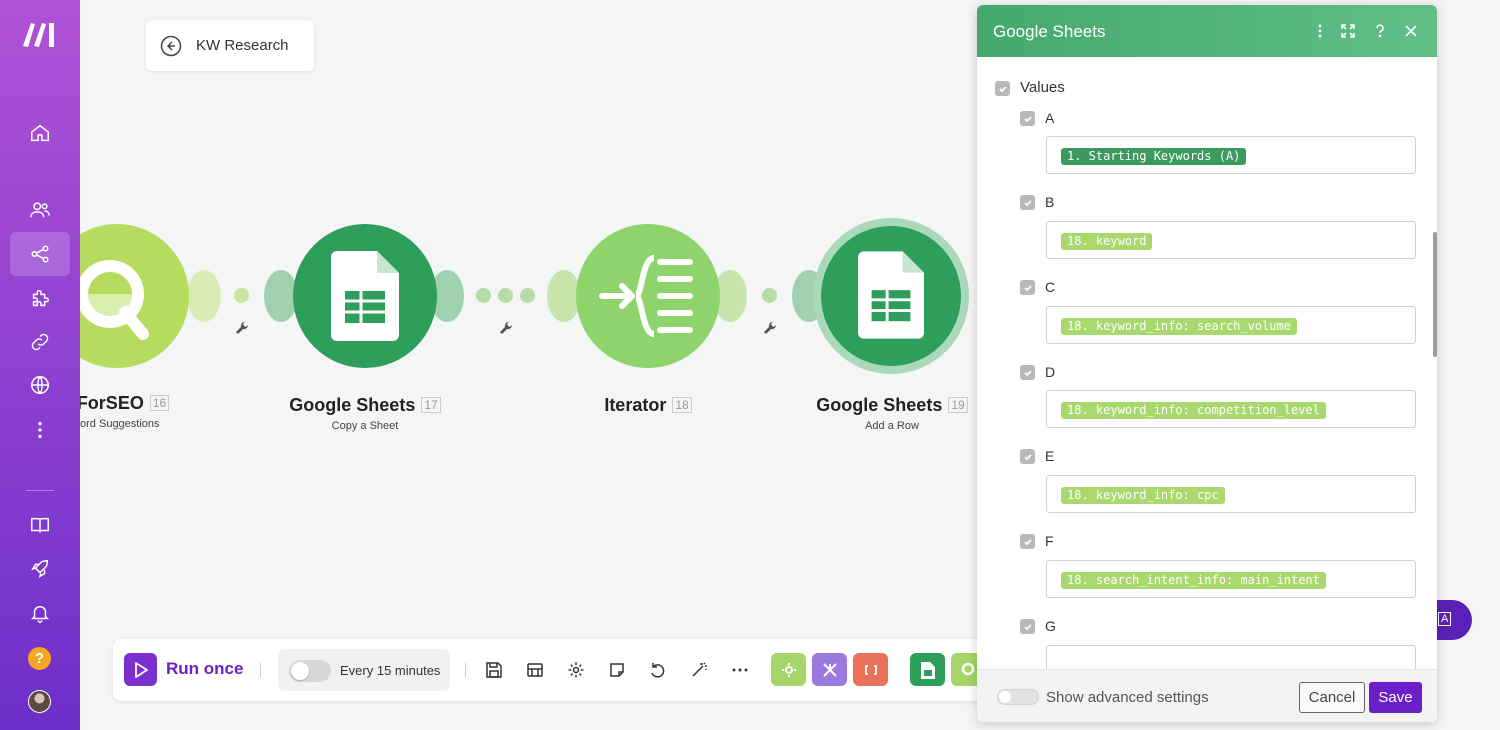 This screenshot has width=1500, height=730. I want to click on mapping-token: 18. keyword_info: search_volume, so click(1179, 326).